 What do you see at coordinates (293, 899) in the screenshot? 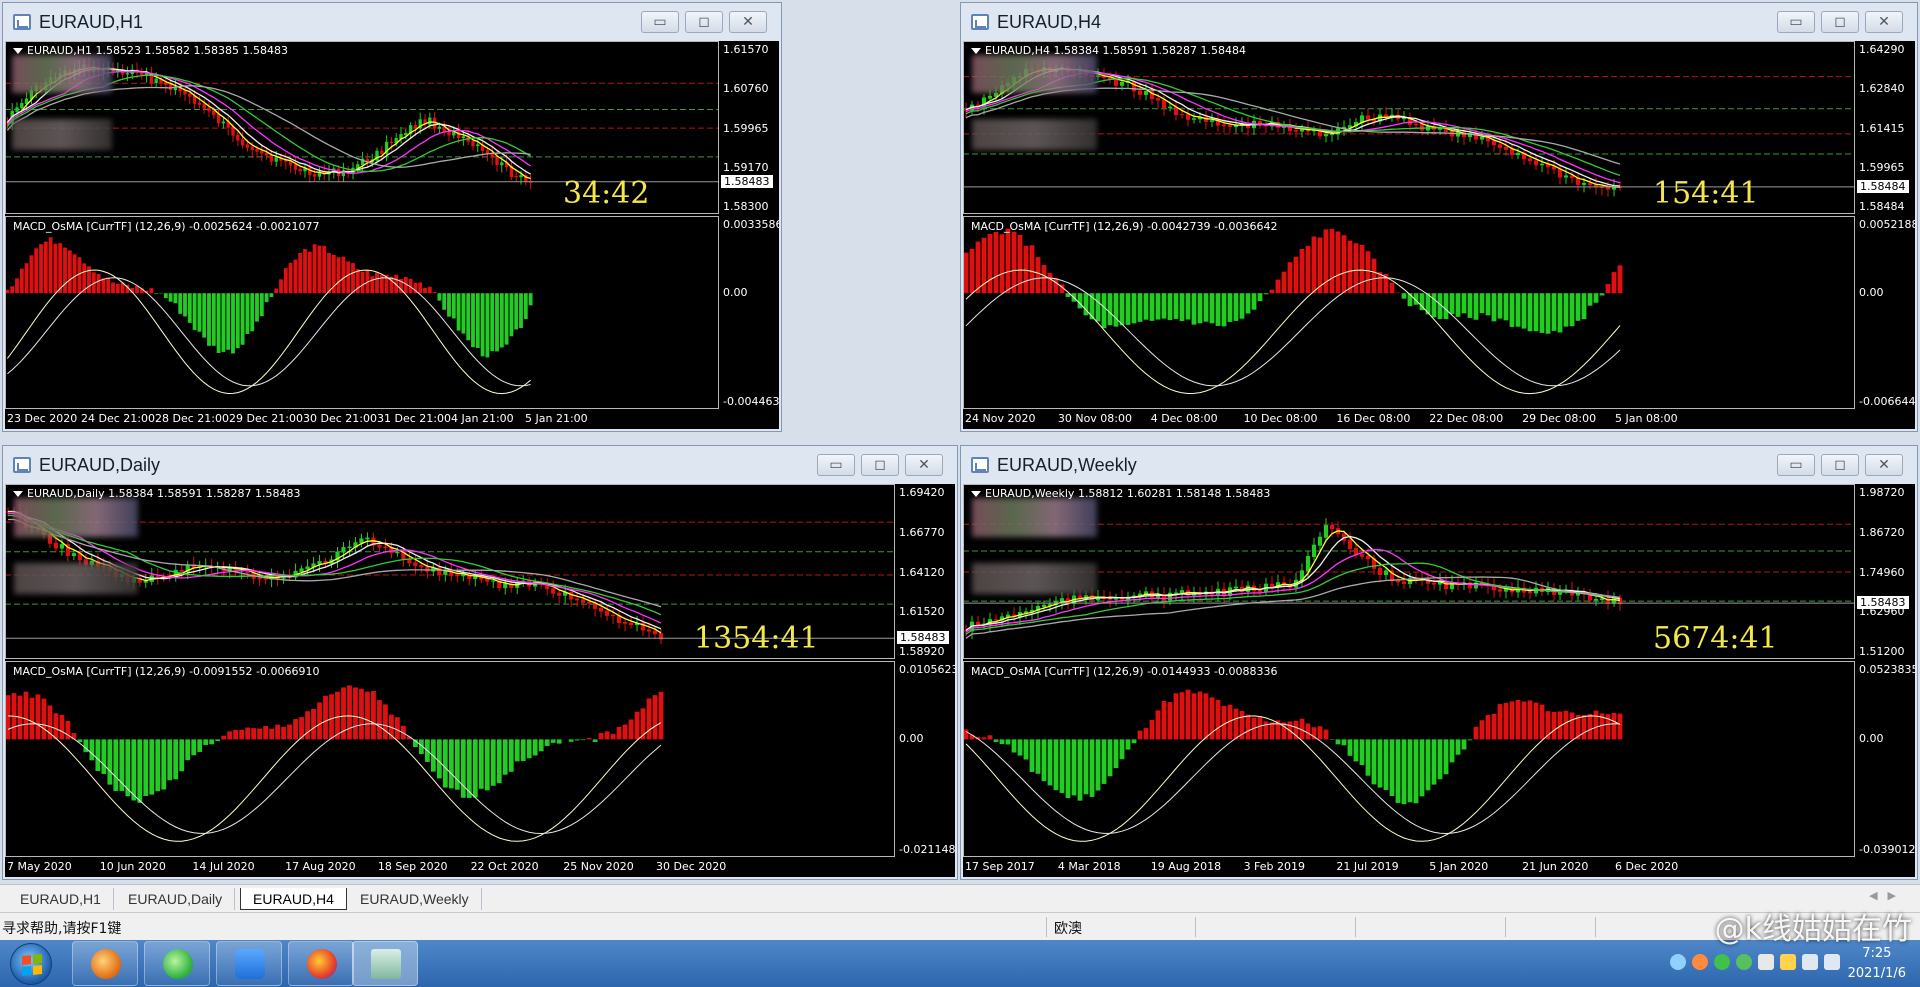
I see `tab-euraud-h4: EURAUD,H4` at bounding box center [293, 899].